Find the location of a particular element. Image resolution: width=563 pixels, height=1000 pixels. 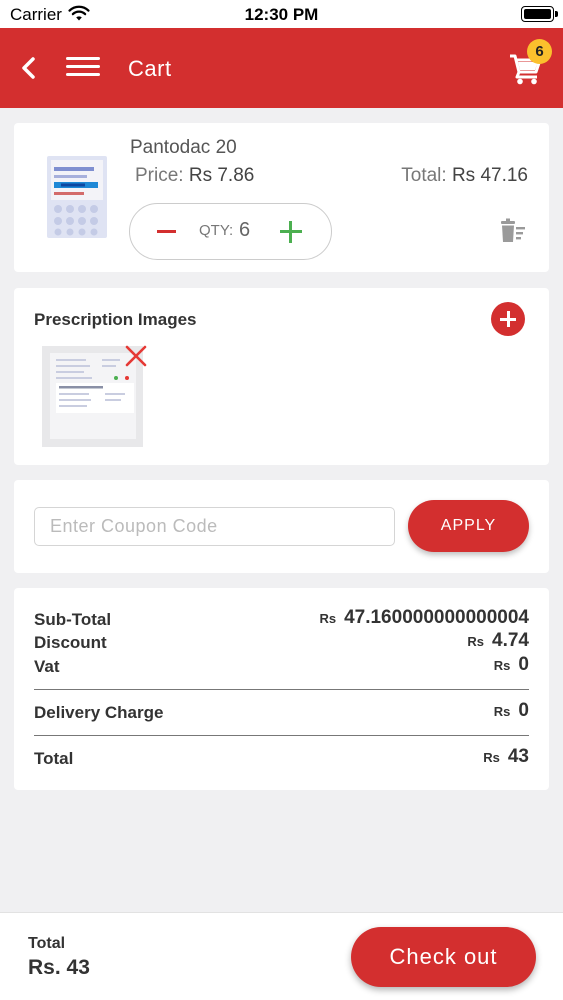

coupon-code-input is located at coordinates (214, 526).